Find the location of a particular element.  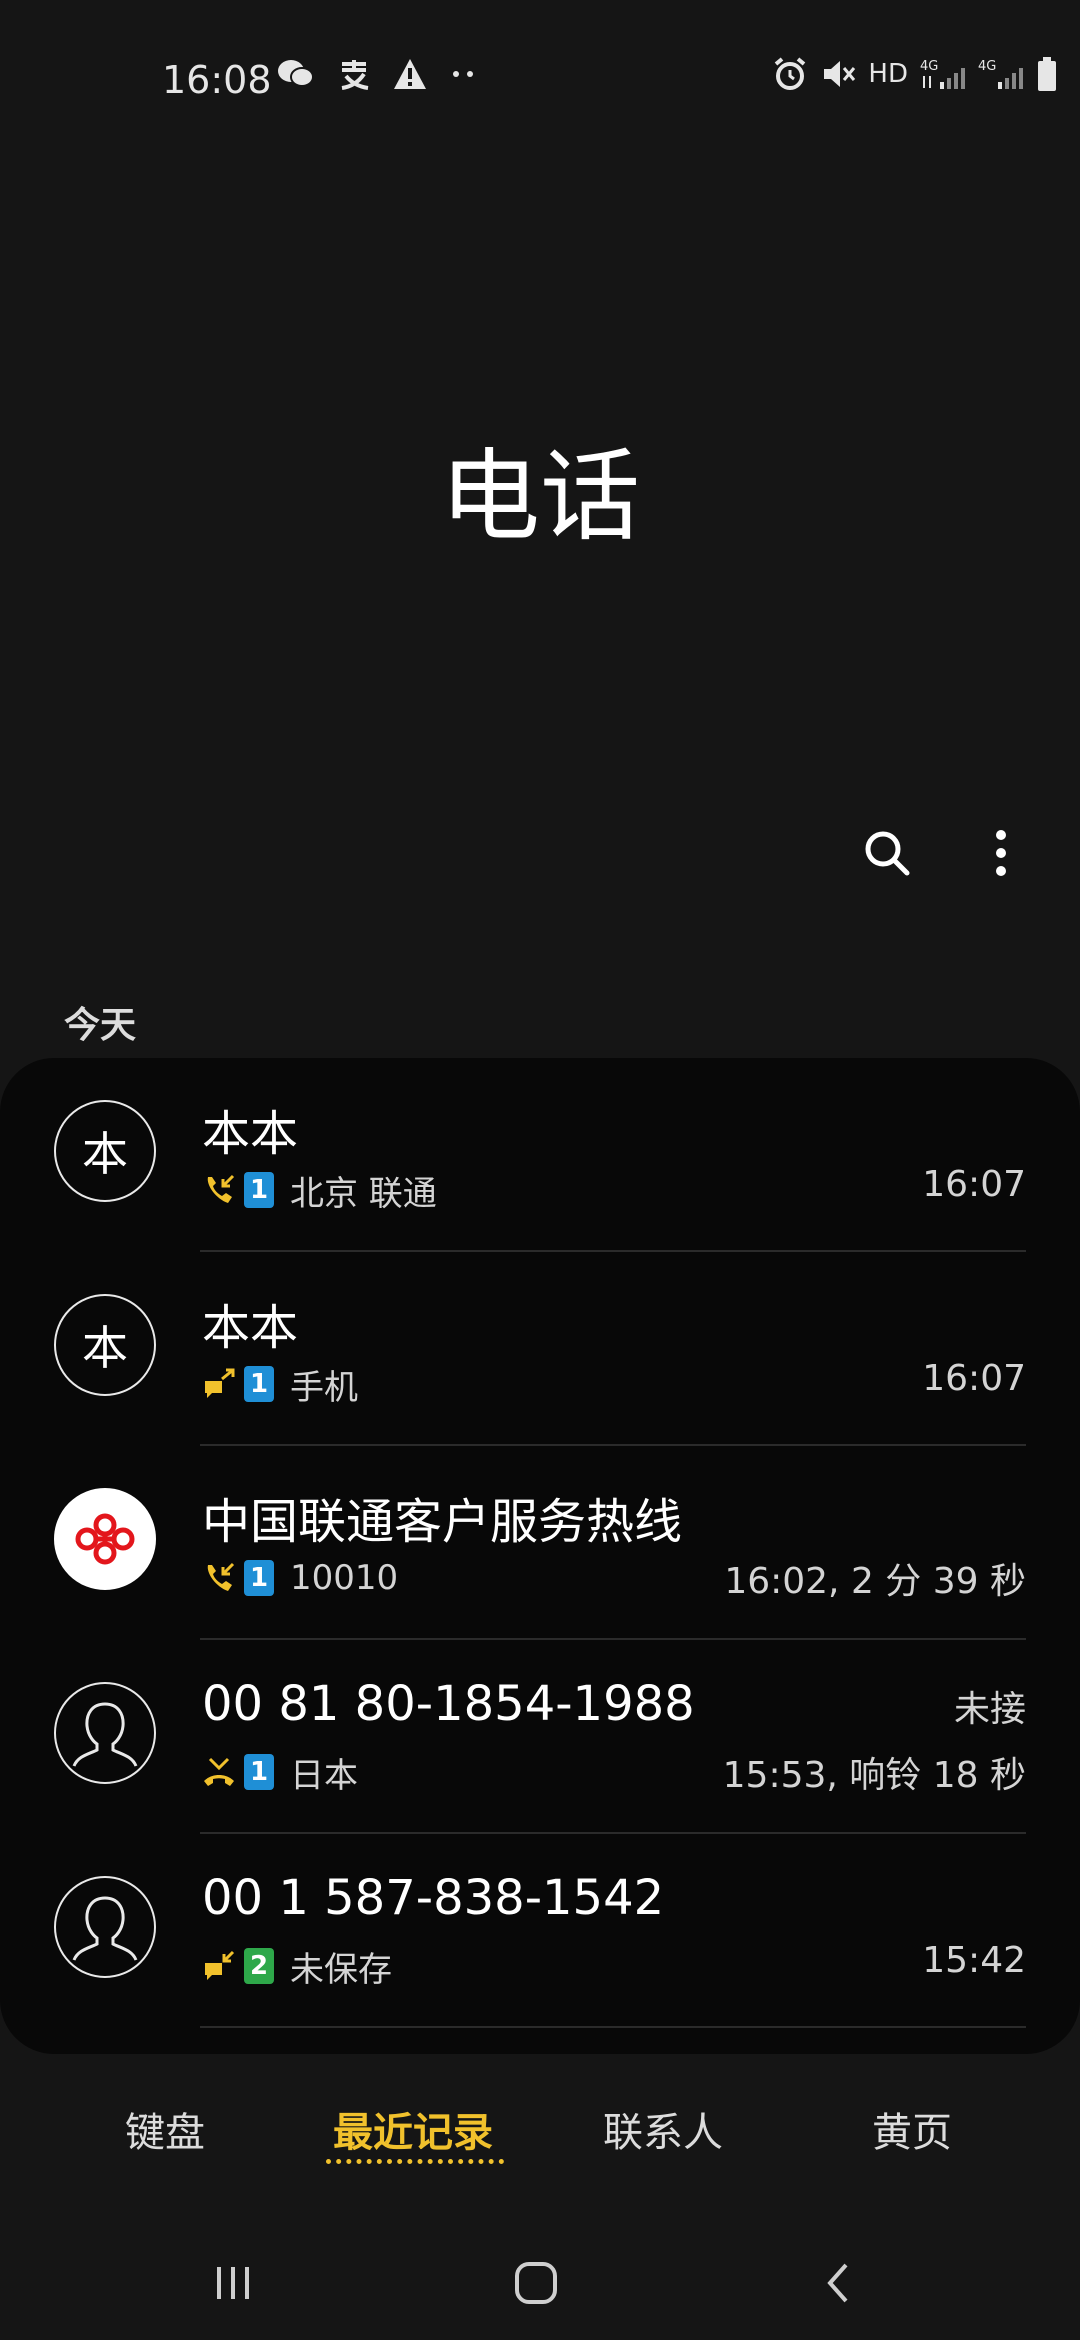

back-icon is located at coordinates (837, 2283).